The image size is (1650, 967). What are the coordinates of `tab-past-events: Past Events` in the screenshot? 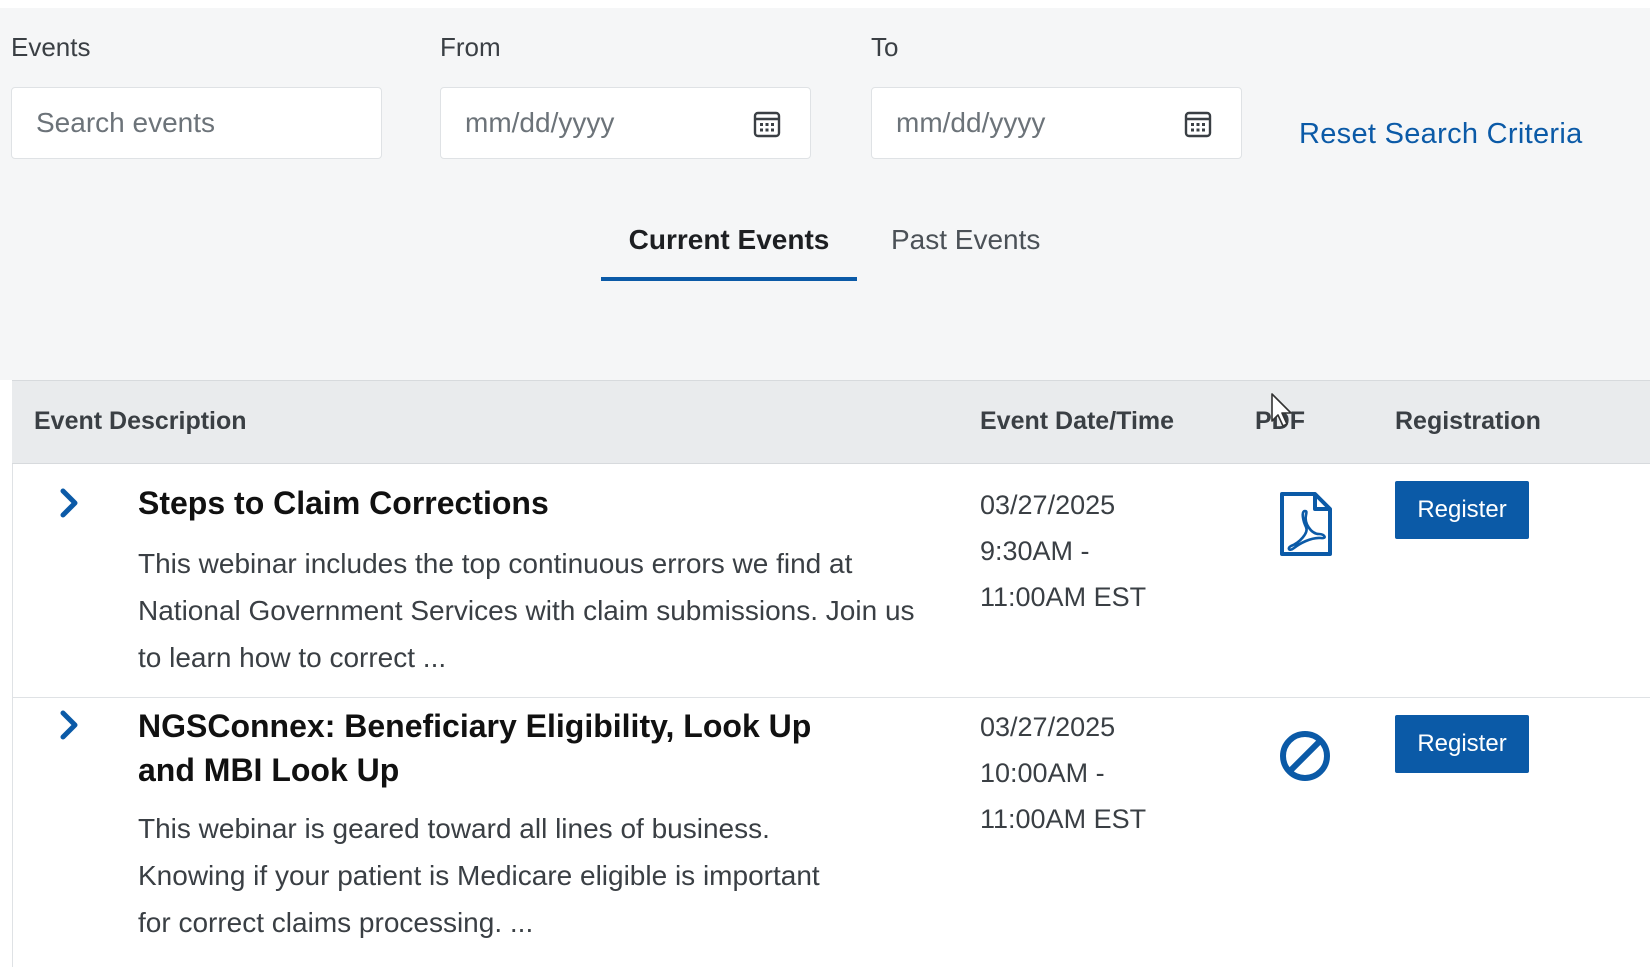 It's located at (965, 240).